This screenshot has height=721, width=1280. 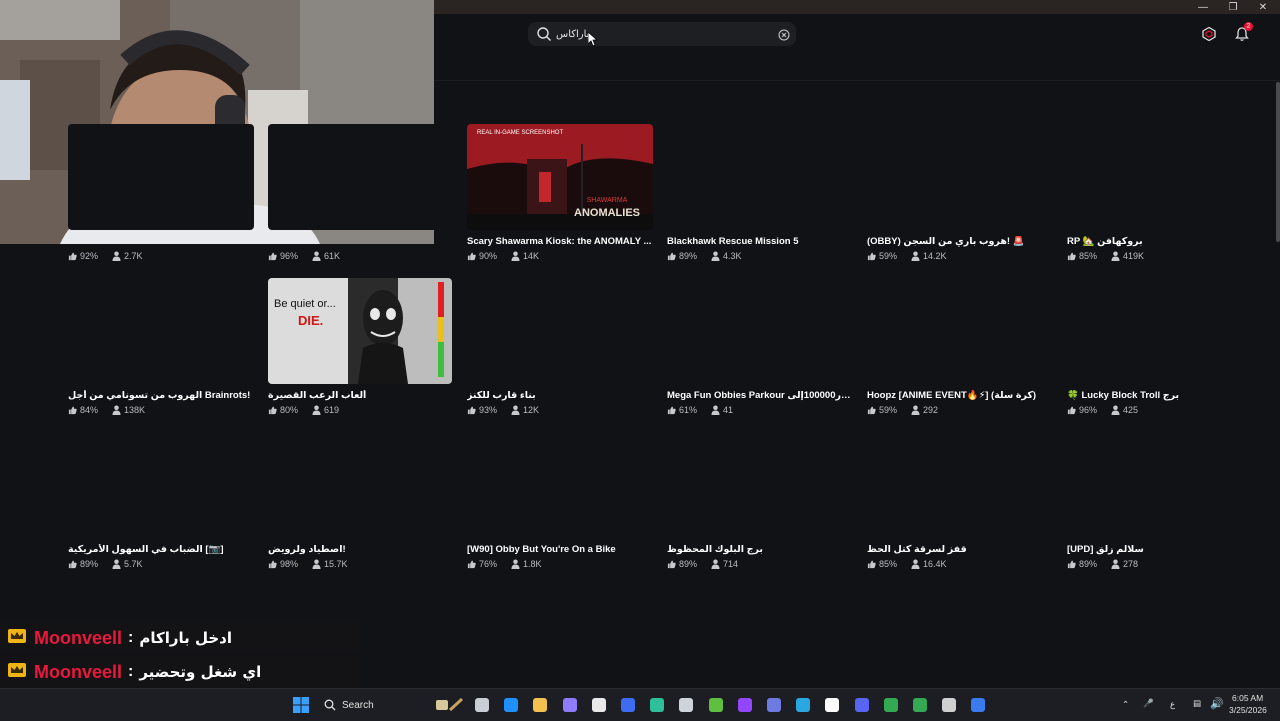 What do you see at coordinates (570, 705) in the screenshot?
I see `copilot-icon` at bounding box center [570, 705].